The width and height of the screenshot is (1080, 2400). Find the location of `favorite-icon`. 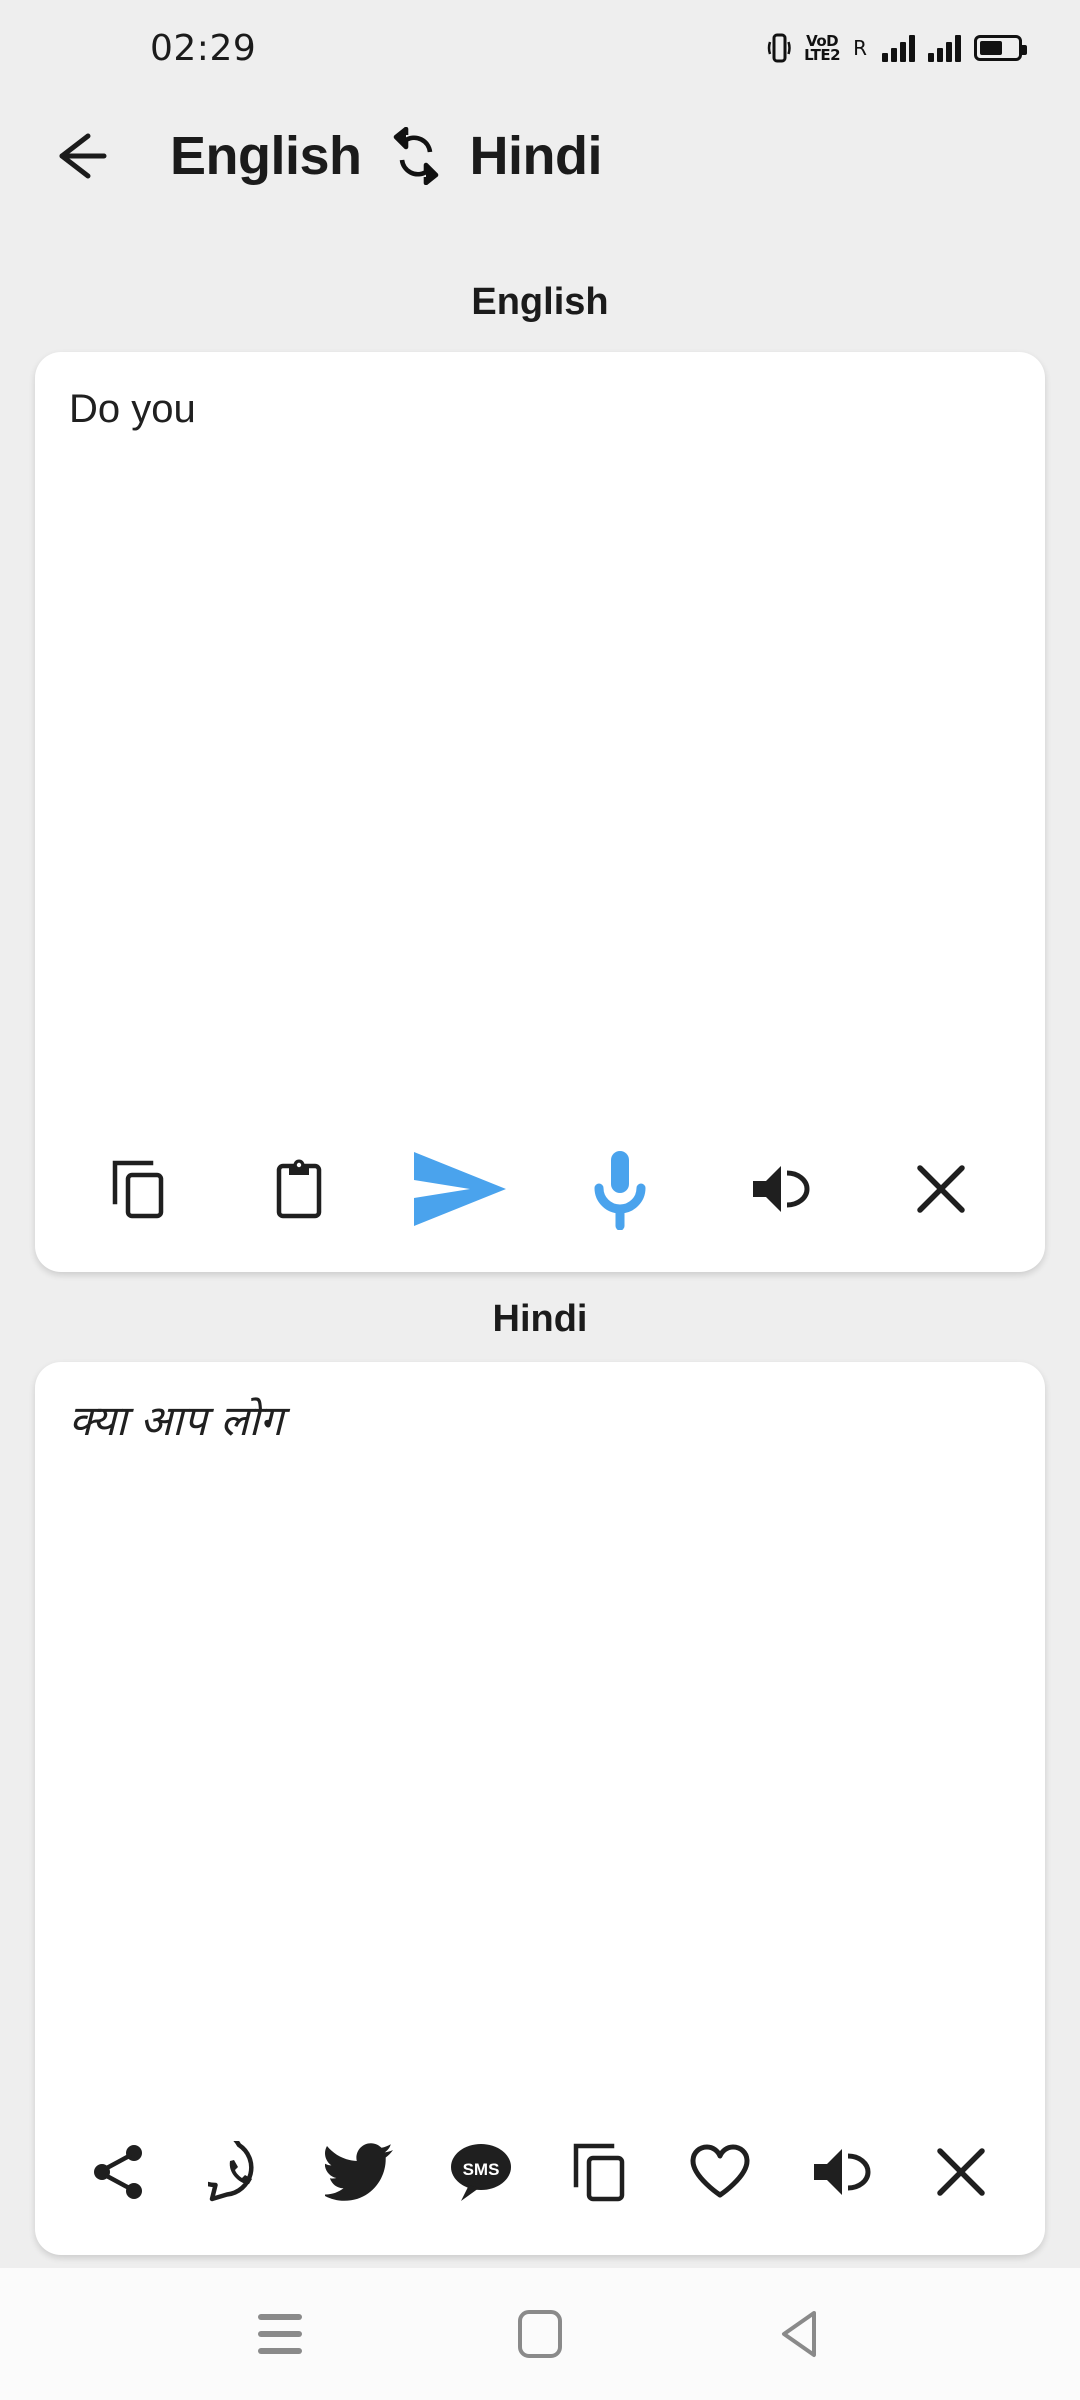

favorite-icon is located at coordinates (720, 2172).